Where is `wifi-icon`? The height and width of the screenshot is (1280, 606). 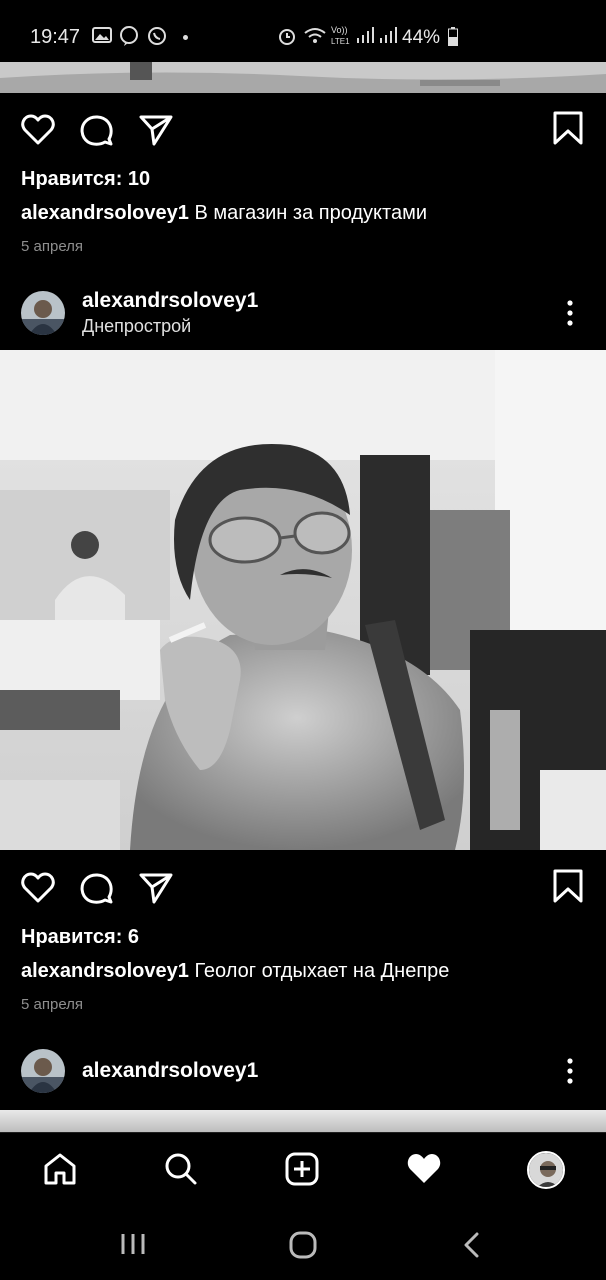
wifi-icon is located at coordinates (315, 35).